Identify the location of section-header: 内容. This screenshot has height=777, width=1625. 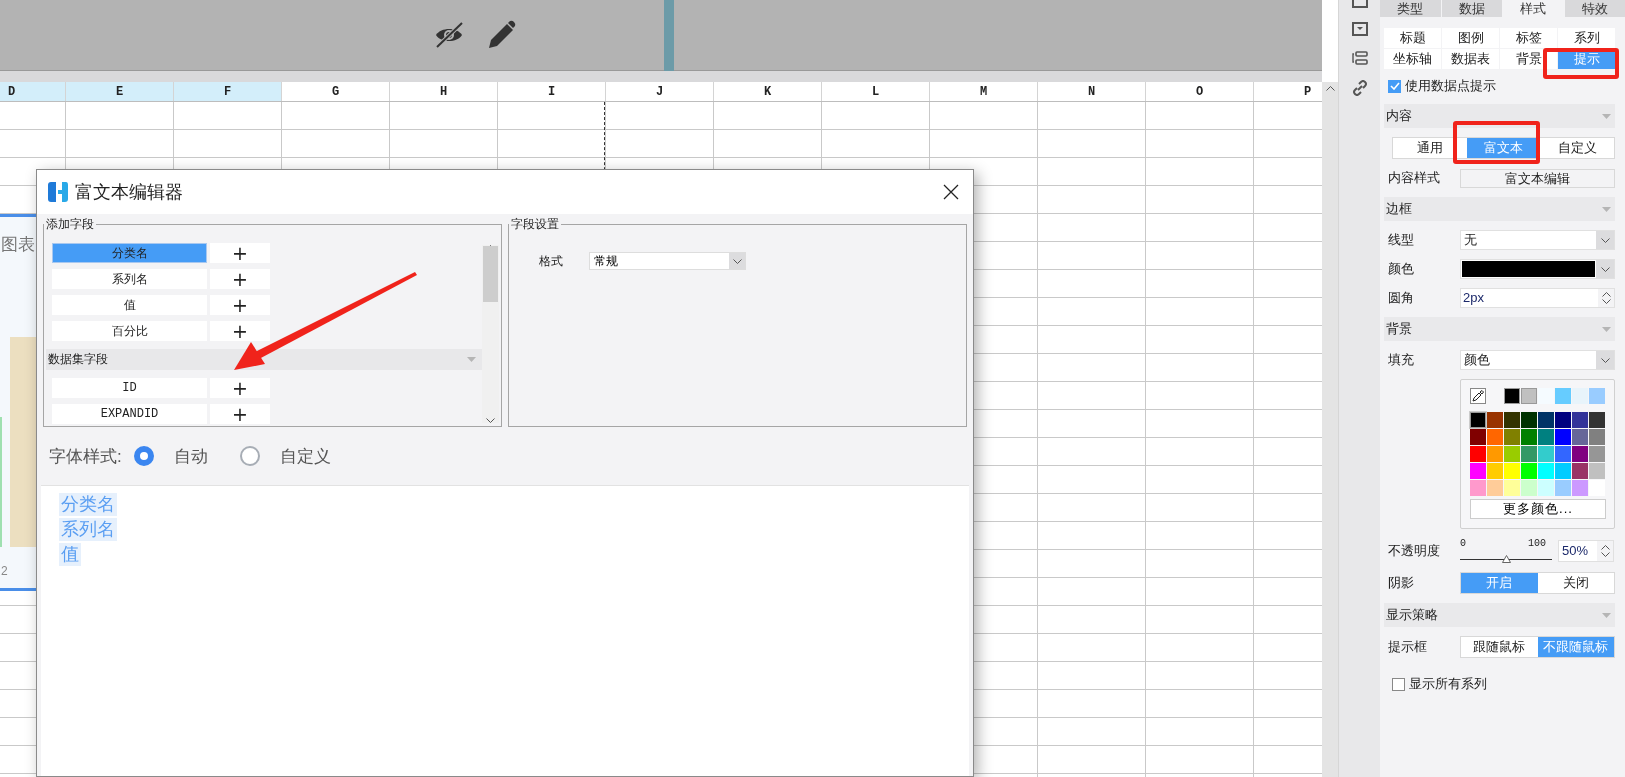
(1499, 116).